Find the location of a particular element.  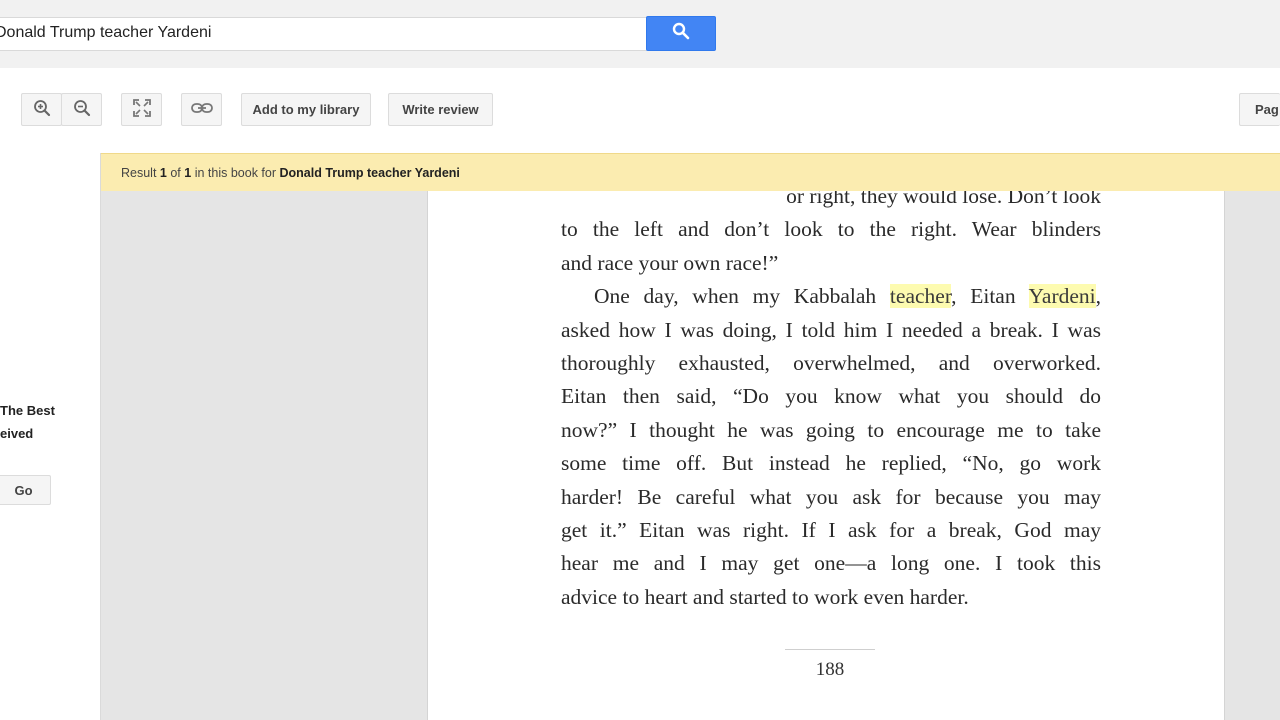

link-icon is located at coordinates (201, 109).